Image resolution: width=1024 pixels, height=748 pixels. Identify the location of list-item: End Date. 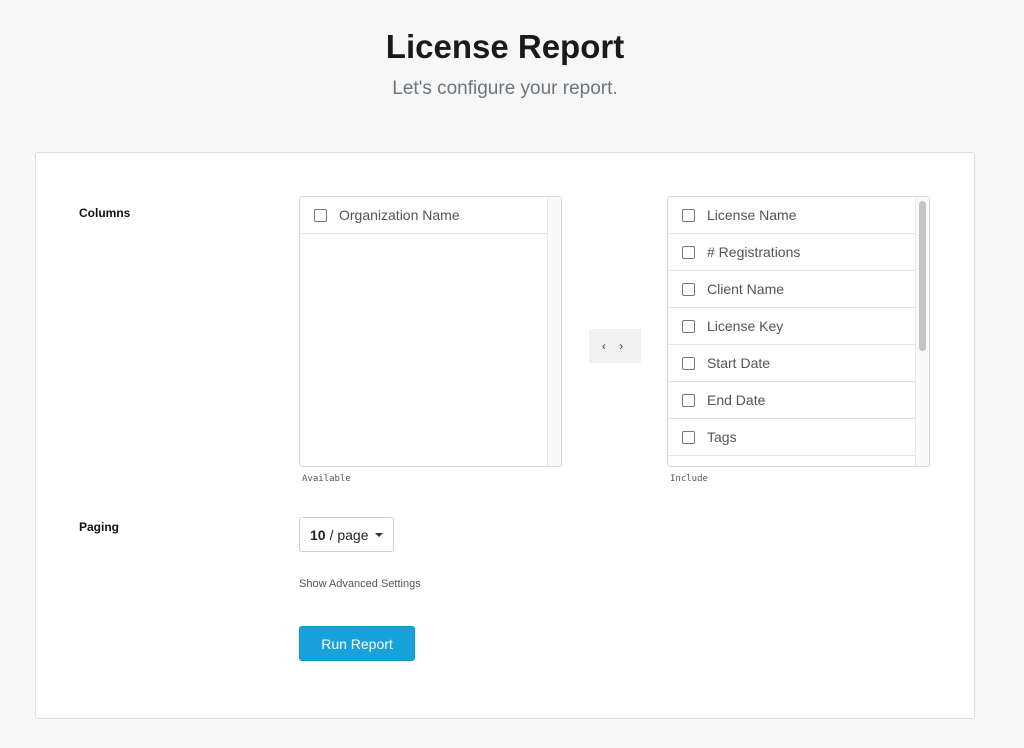
(792, 400).